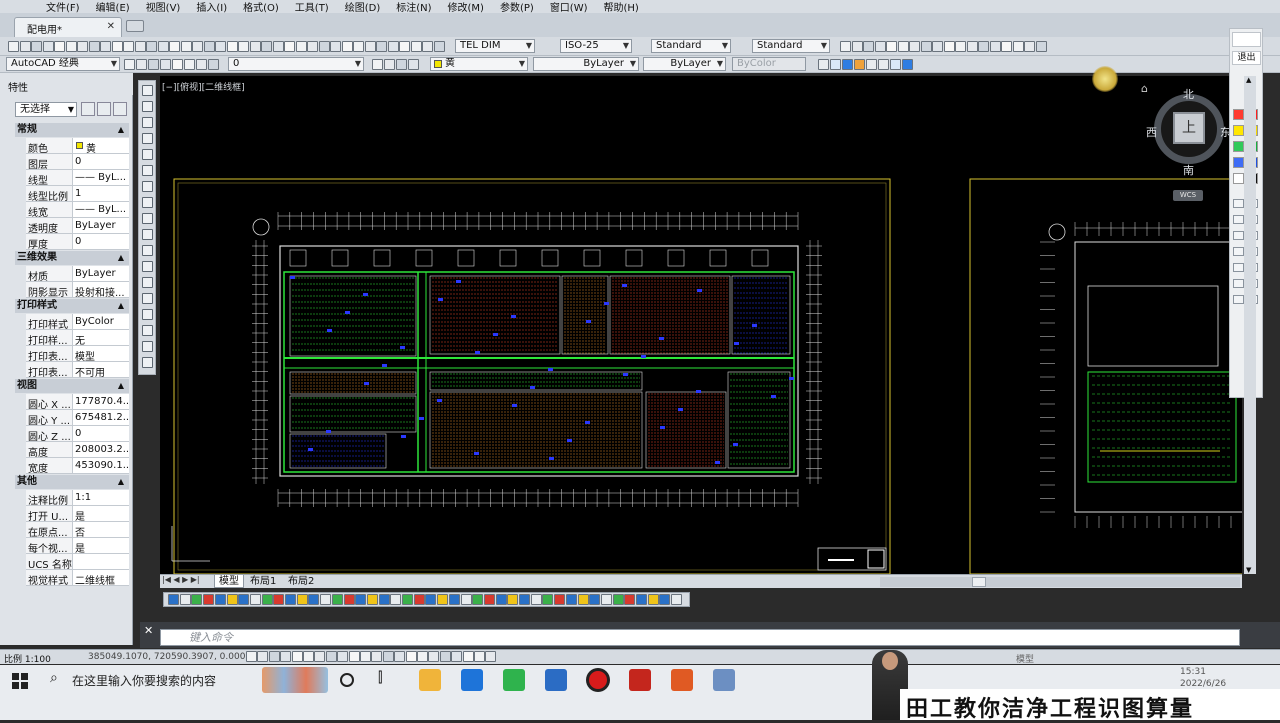 Image resolution: width=1280 pixels, height=723 pixels. I want to click on pen-color-swatch, so click(1238, 130).